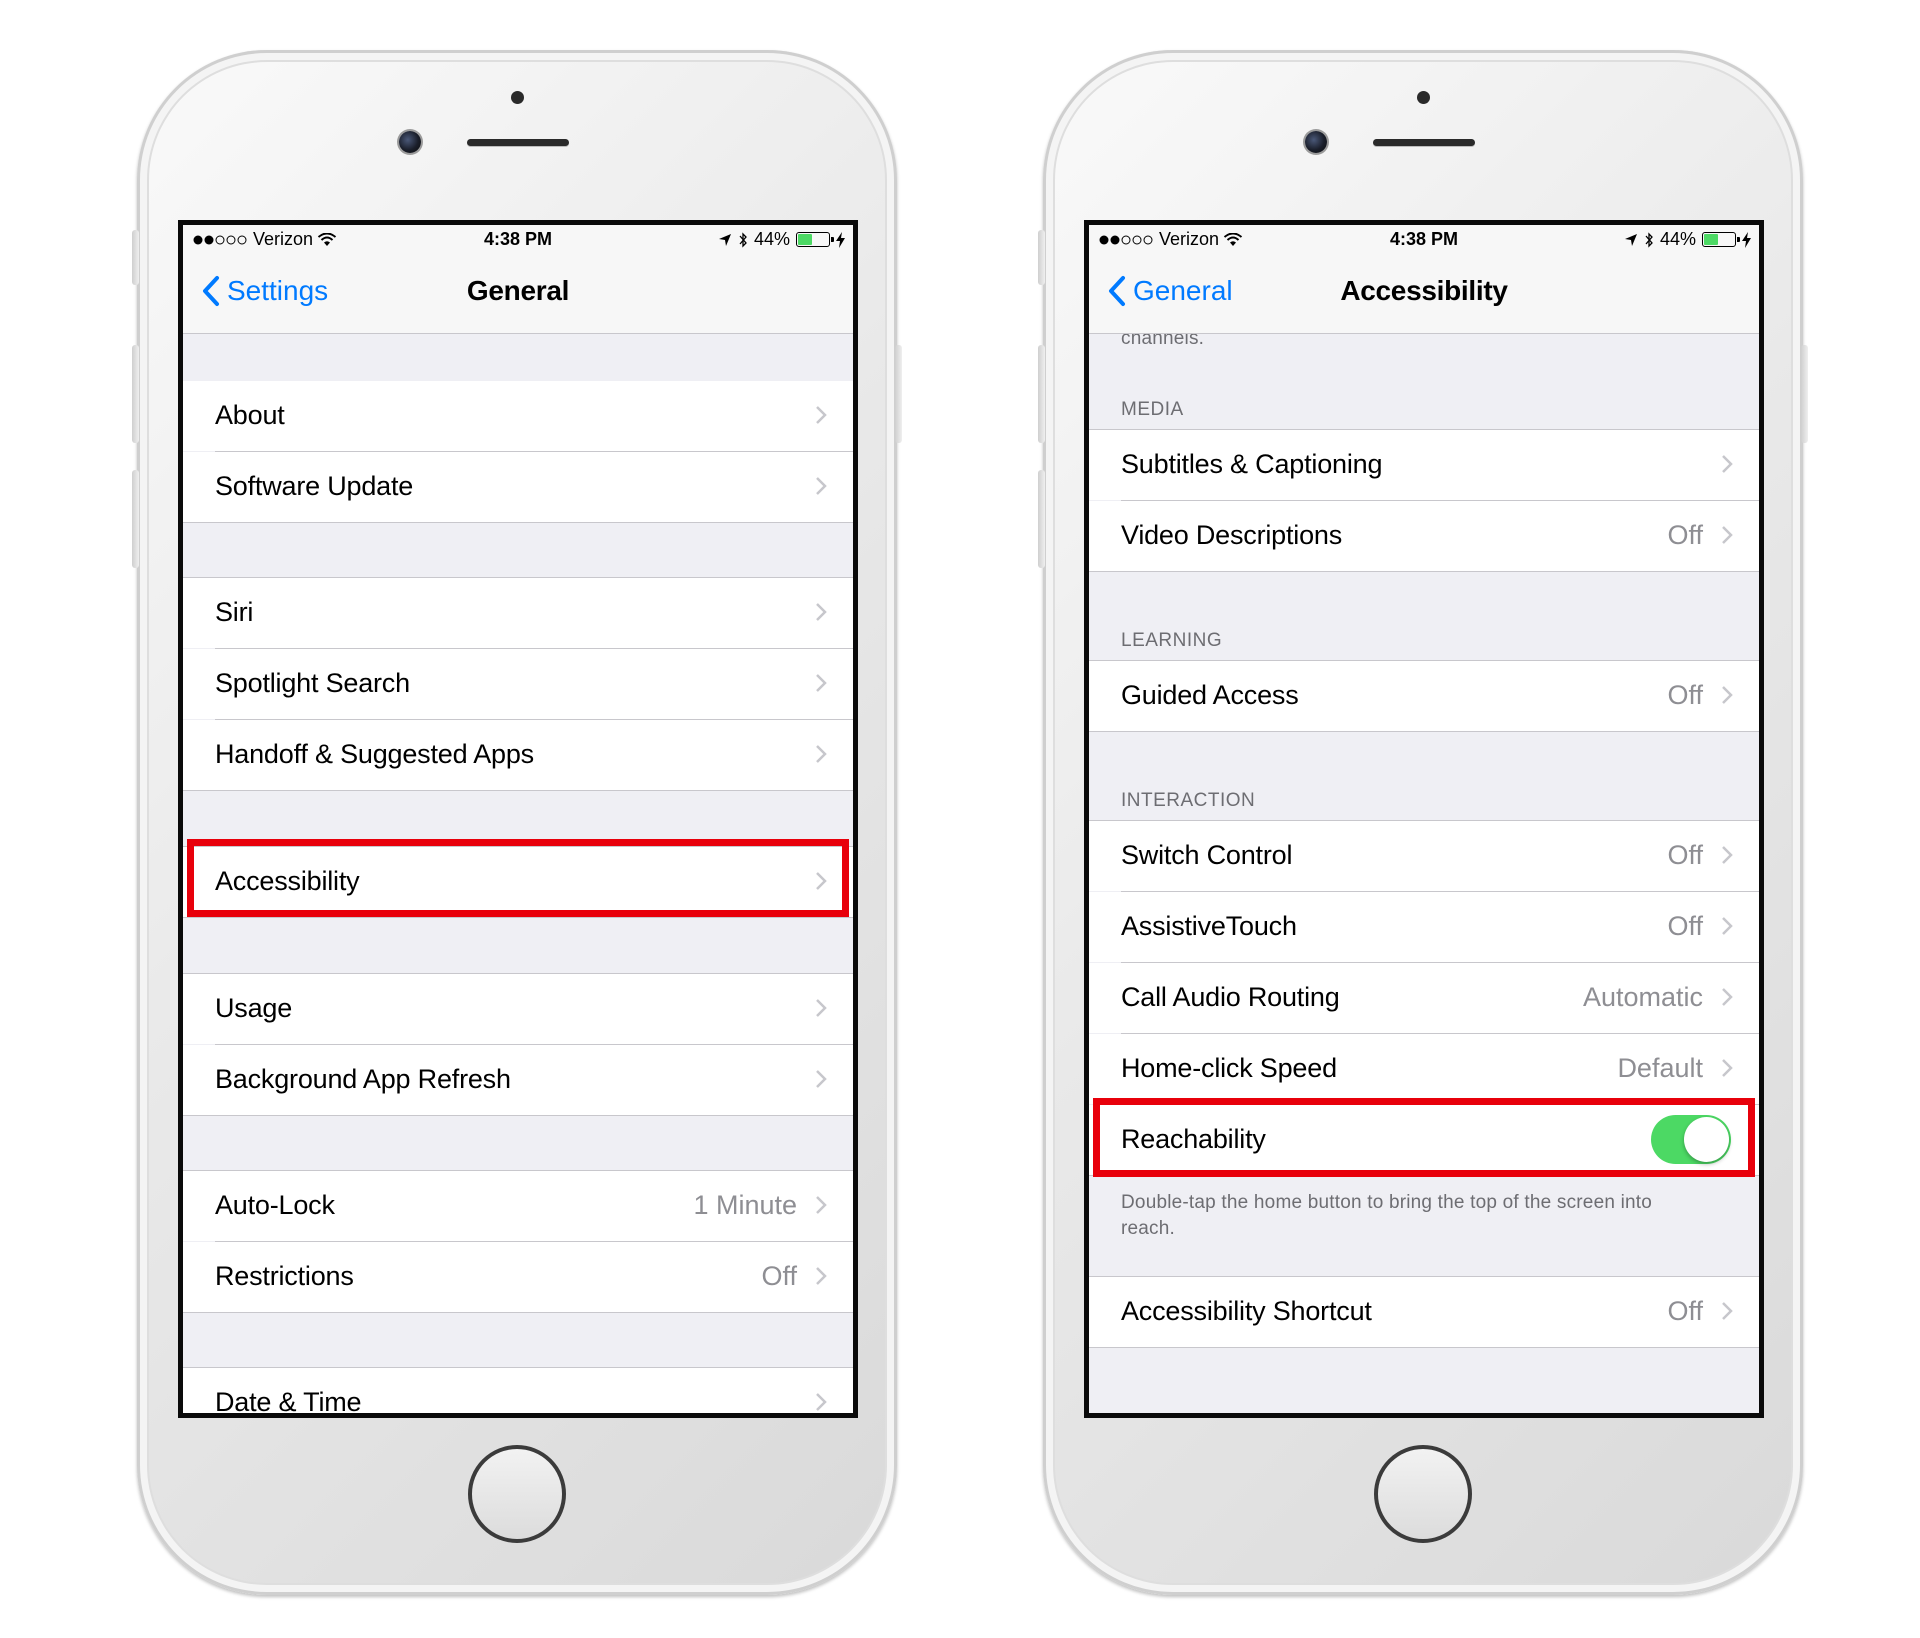 The width and height of the screenshot is (1920, 1638). Describe the element at coordinates (1232, 535) in the screenshot. I see `row-label: Video Descriptions` at that location.